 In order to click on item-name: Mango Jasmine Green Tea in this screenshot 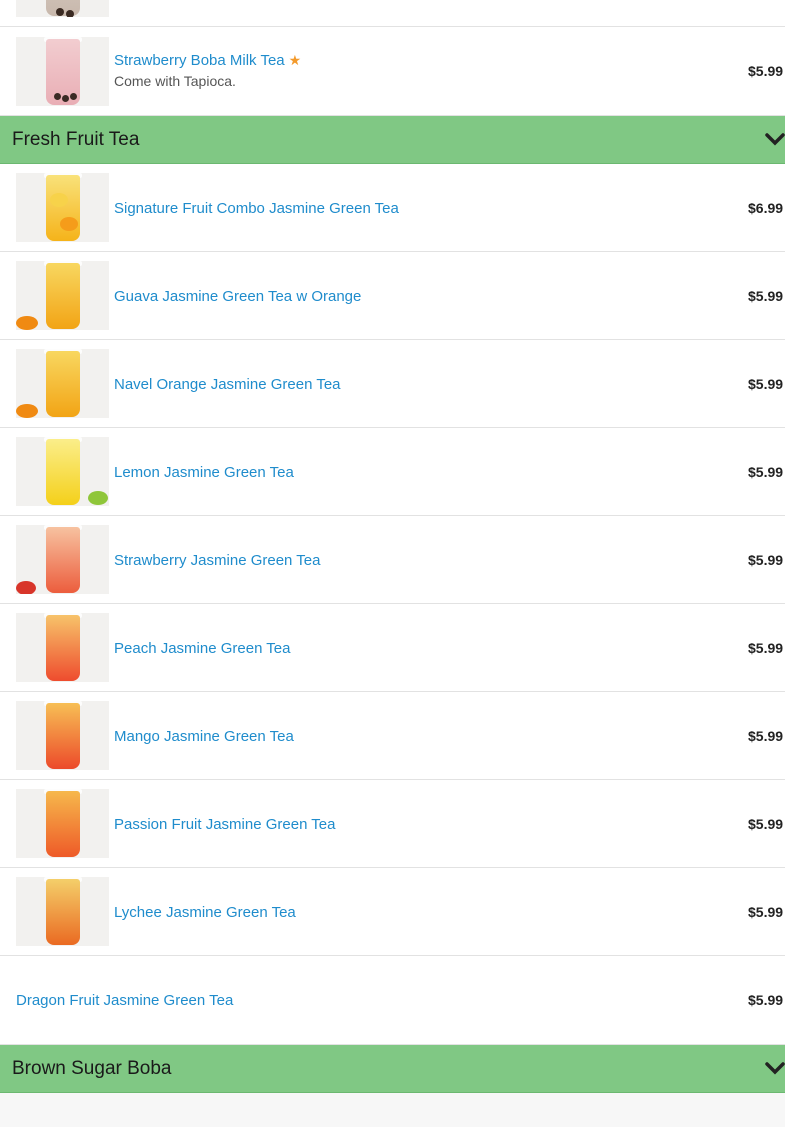, I will do `click(204, 736)`.